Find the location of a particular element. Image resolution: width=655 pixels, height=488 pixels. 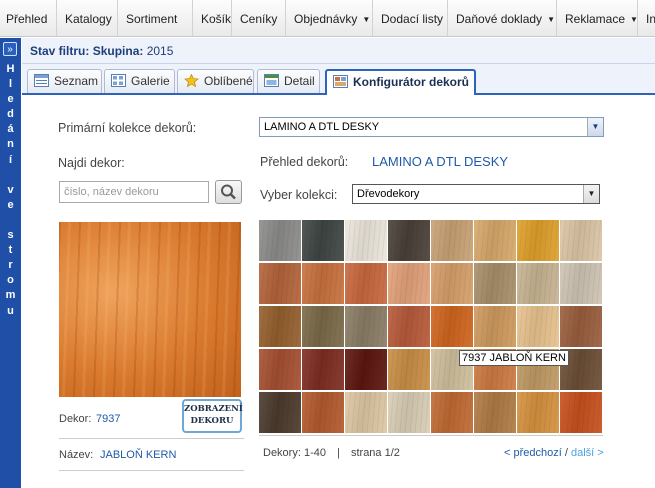

menu-item-10: In is located at coordinates (646, 18).